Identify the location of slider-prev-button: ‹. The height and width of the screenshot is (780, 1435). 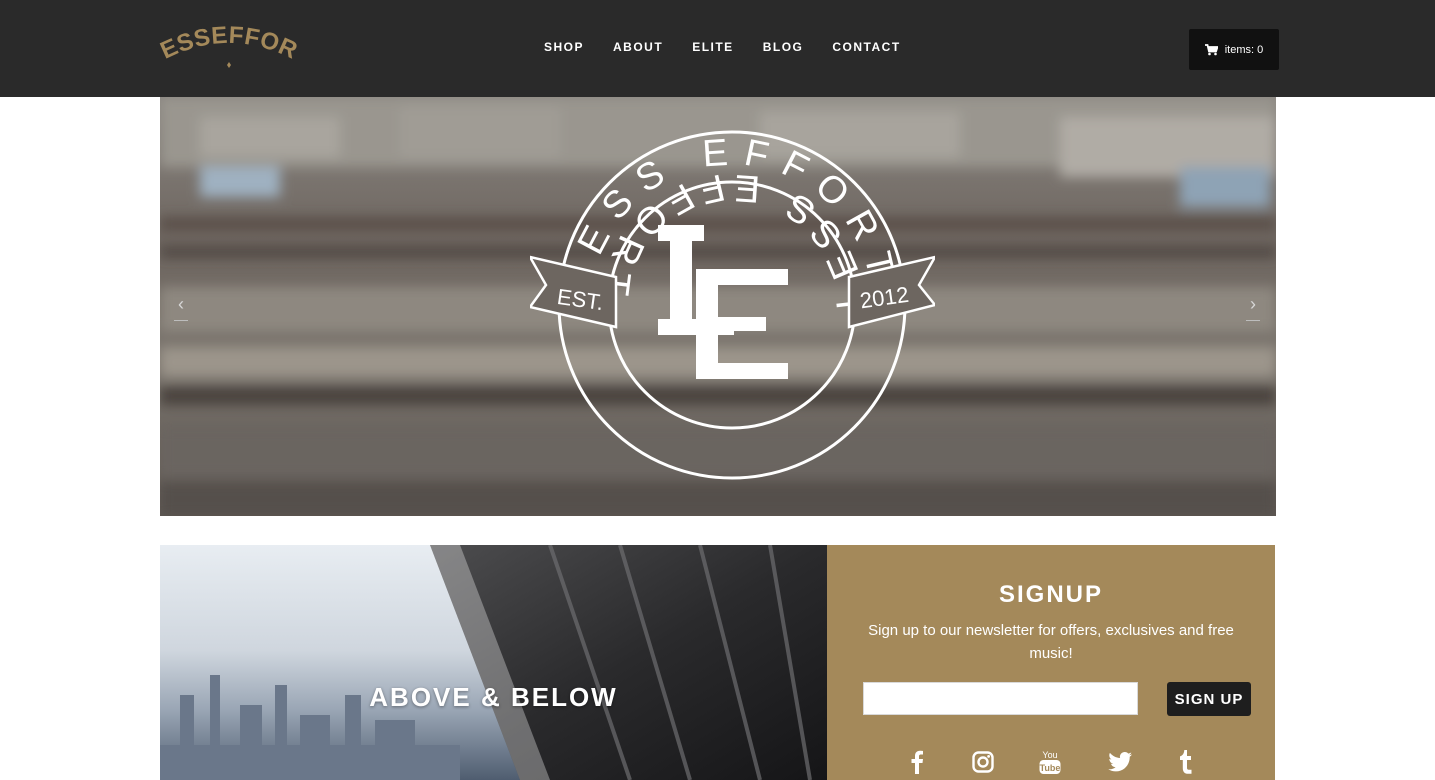
(181, 307).